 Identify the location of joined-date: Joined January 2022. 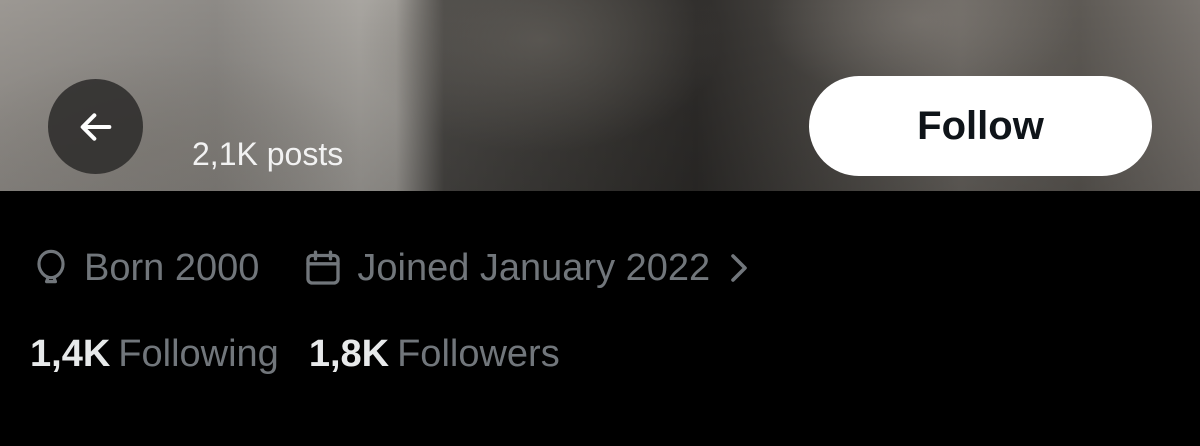
(532, 268).